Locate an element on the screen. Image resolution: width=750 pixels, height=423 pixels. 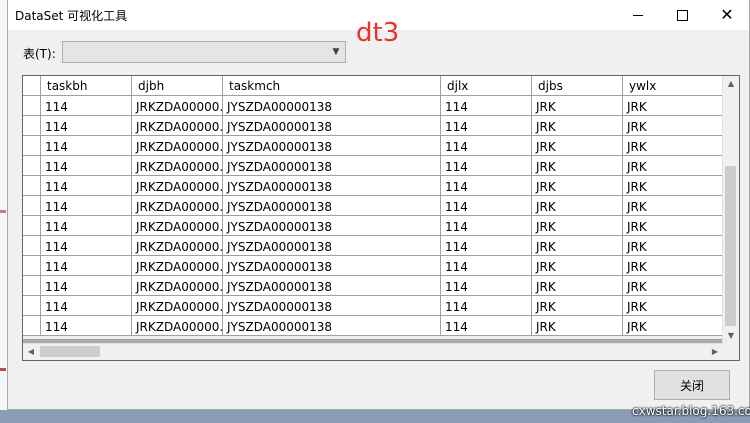
window-close-button: ✕ is located at coordinates (727, 15).